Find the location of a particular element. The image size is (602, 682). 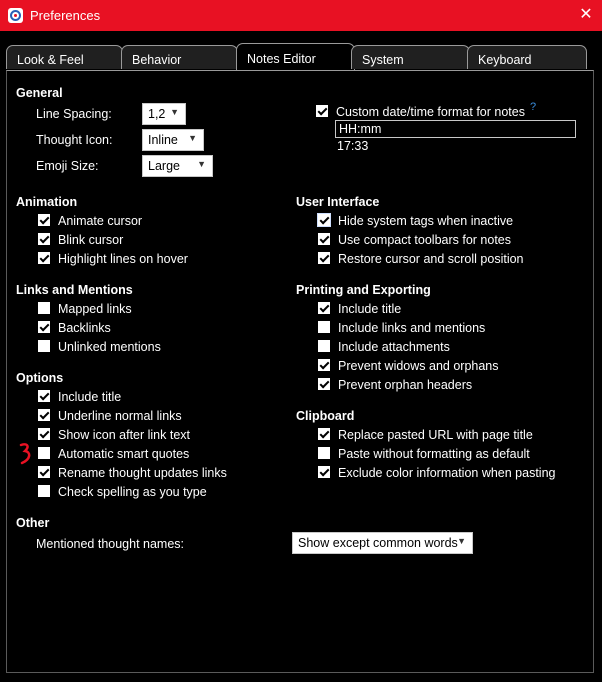

mentioned-thought-names-dropdown: Show except common words ▼ is located at coordinates (382, 543).